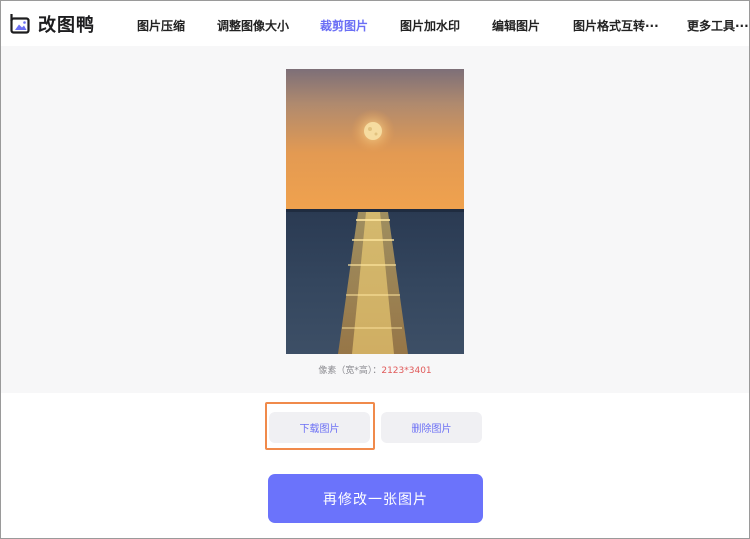 The image size is (750, 539). What do you see at coordinates (350, 371) in the screenshot?
I see `dims-label: 像素（宽*高）：` at bounding box center [350, 371].